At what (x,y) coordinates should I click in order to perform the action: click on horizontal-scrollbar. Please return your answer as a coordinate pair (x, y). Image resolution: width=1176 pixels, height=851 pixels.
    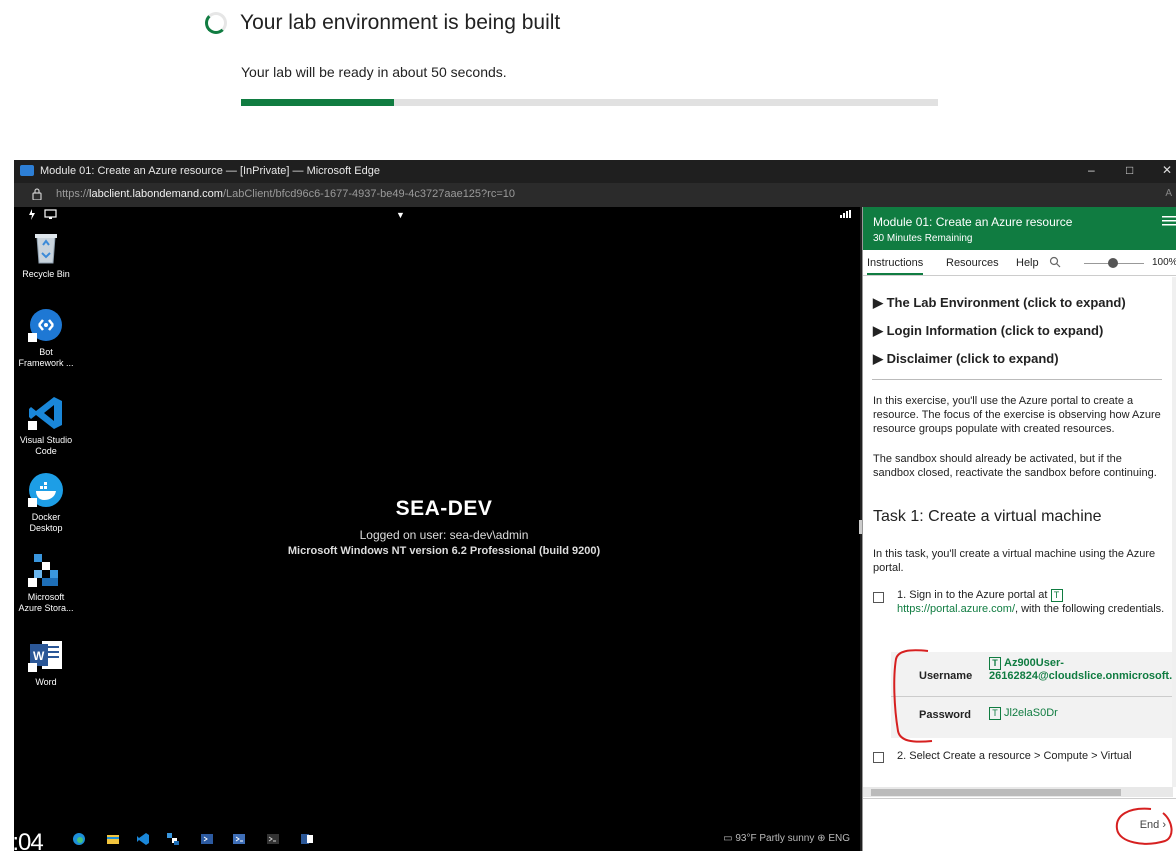
    Looking at the image, I should click on (1018, 792).